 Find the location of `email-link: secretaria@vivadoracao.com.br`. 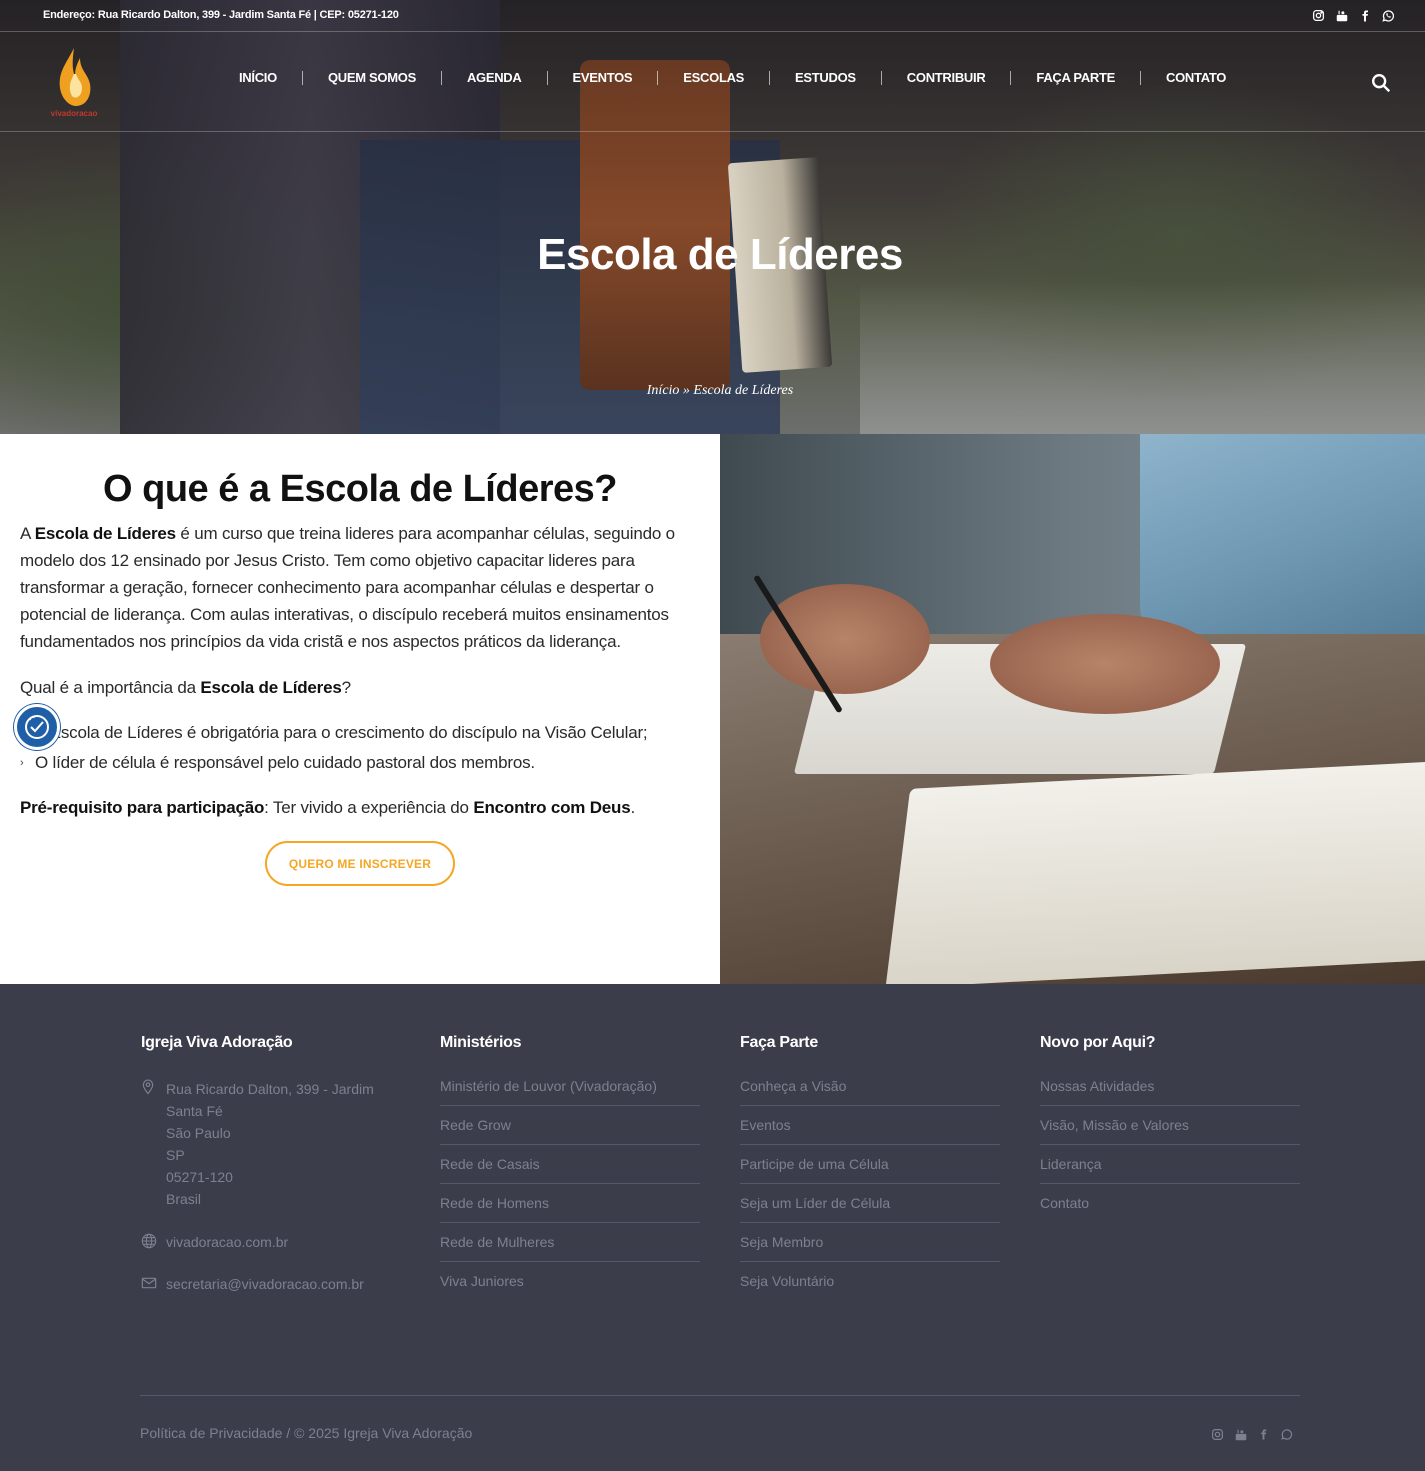

email-link: secretaria@vivadoracao.com.br is located at coordinates (265, 1284).